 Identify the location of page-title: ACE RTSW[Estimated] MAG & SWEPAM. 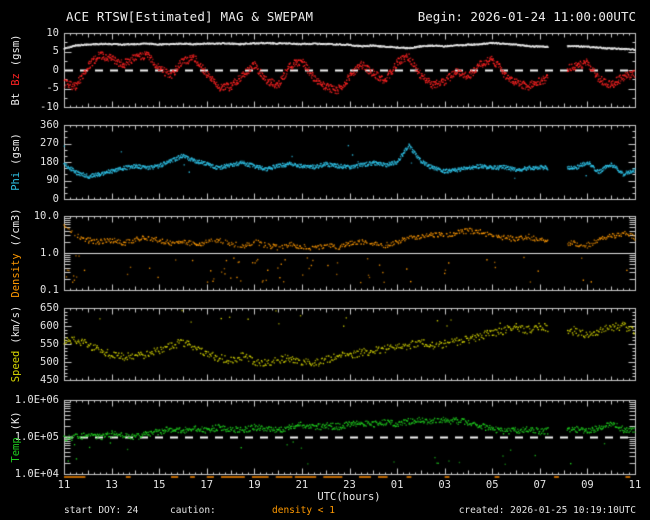
(190, 16).